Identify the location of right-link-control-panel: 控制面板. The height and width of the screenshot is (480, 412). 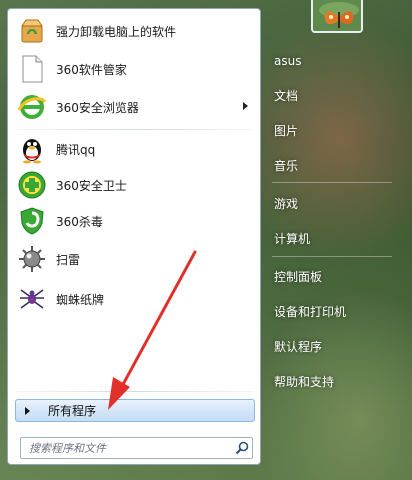
(333, 276).